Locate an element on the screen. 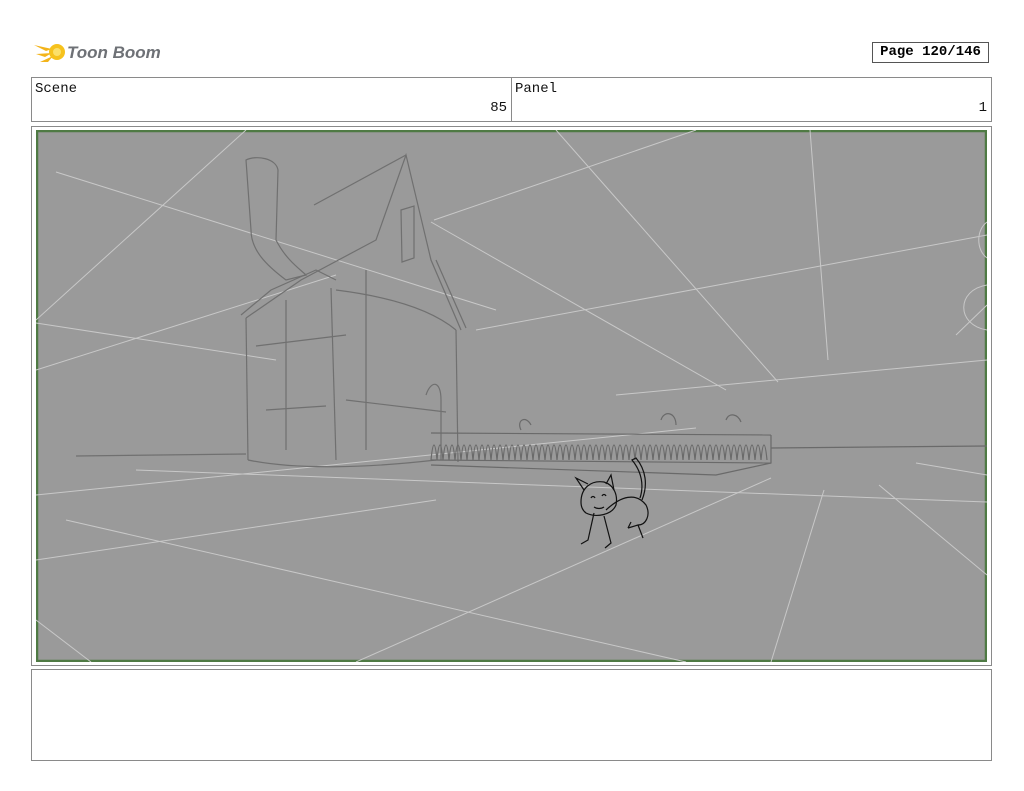 The height and width of the screenshot is (791, 1024). scene-cell: Scene 85 is located at coordinates (271, 99).